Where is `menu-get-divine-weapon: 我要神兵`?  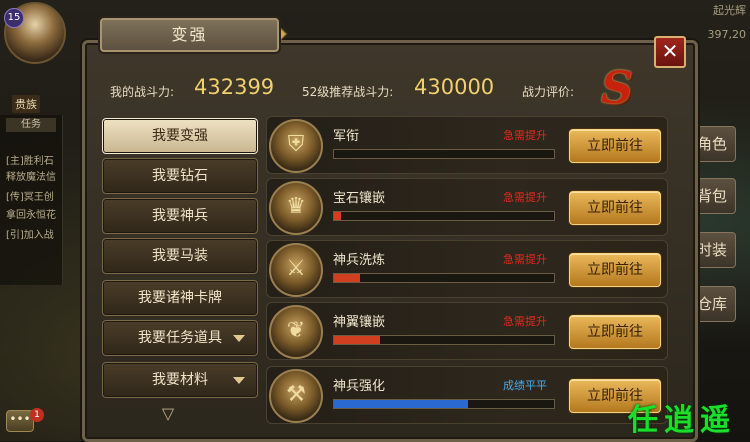
menu-get-divine-weapon: 我要神兵 is located at coordinates (180, 216).